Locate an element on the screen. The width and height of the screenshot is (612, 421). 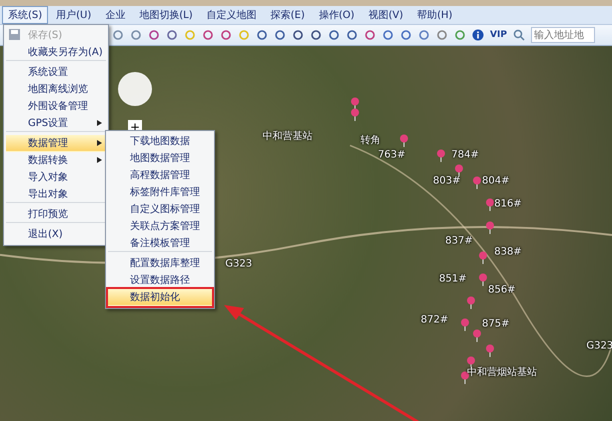
menu-item: 关联点方案管理 is located at coordinates (160, 226).